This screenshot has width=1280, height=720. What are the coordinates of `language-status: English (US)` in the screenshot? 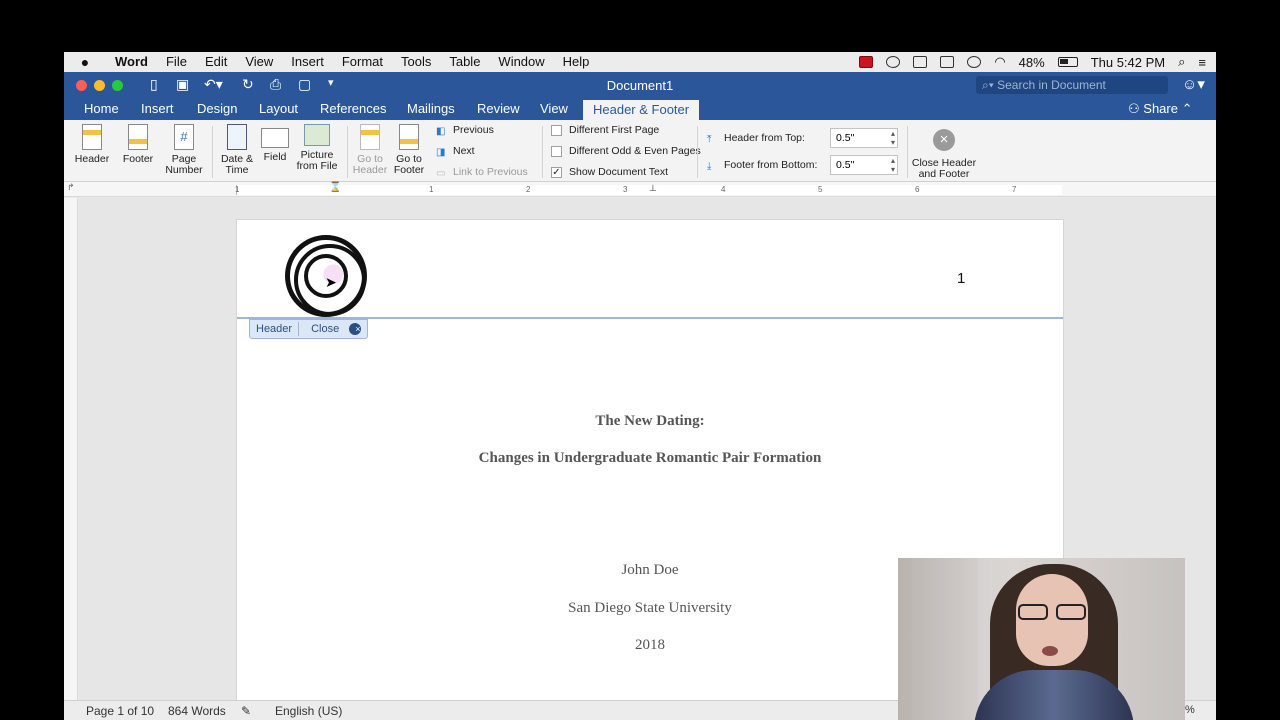 It's located at (308, 711).